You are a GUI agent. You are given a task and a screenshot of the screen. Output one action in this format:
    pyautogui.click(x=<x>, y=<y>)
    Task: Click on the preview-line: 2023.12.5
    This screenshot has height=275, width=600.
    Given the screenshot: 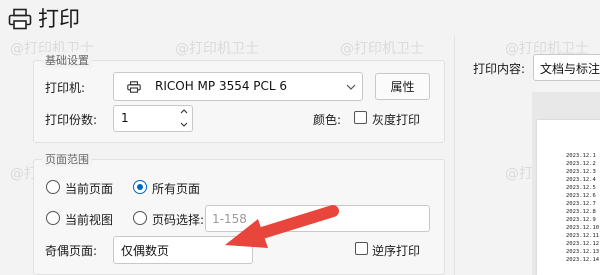 What is the action you would take?
    pyautogui.click(x=581, y=188)
    